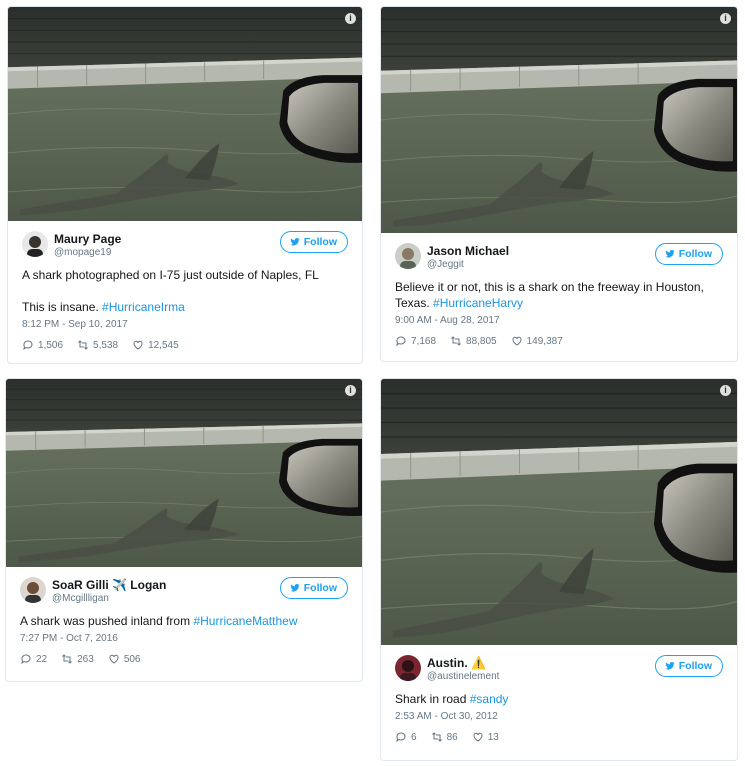 The width and height of the screenshot is (745, 766). Describe the element at coordinates (544, 341) in the screenshot. I see `like-count: 149,387` at that location.